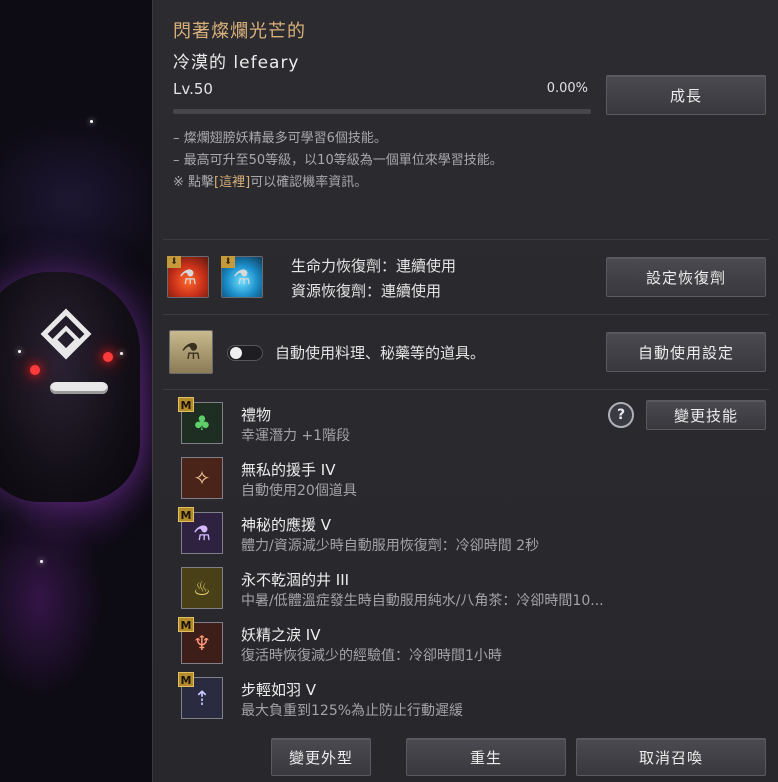 Image resolution: width=778 pixels, height=782 pixels. I want to click on pet-title-prefix: 閃著燦爛光芒的, so click(239, 31).